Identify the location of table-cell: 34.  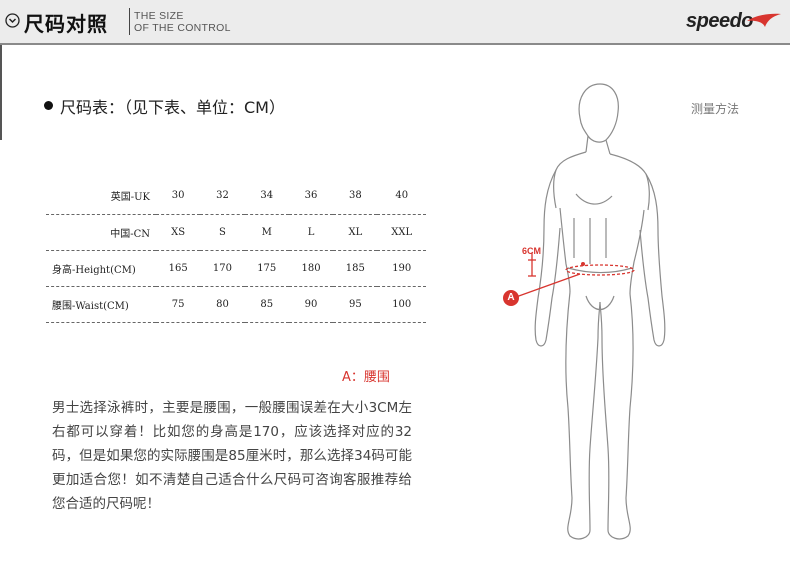
(266, 196).